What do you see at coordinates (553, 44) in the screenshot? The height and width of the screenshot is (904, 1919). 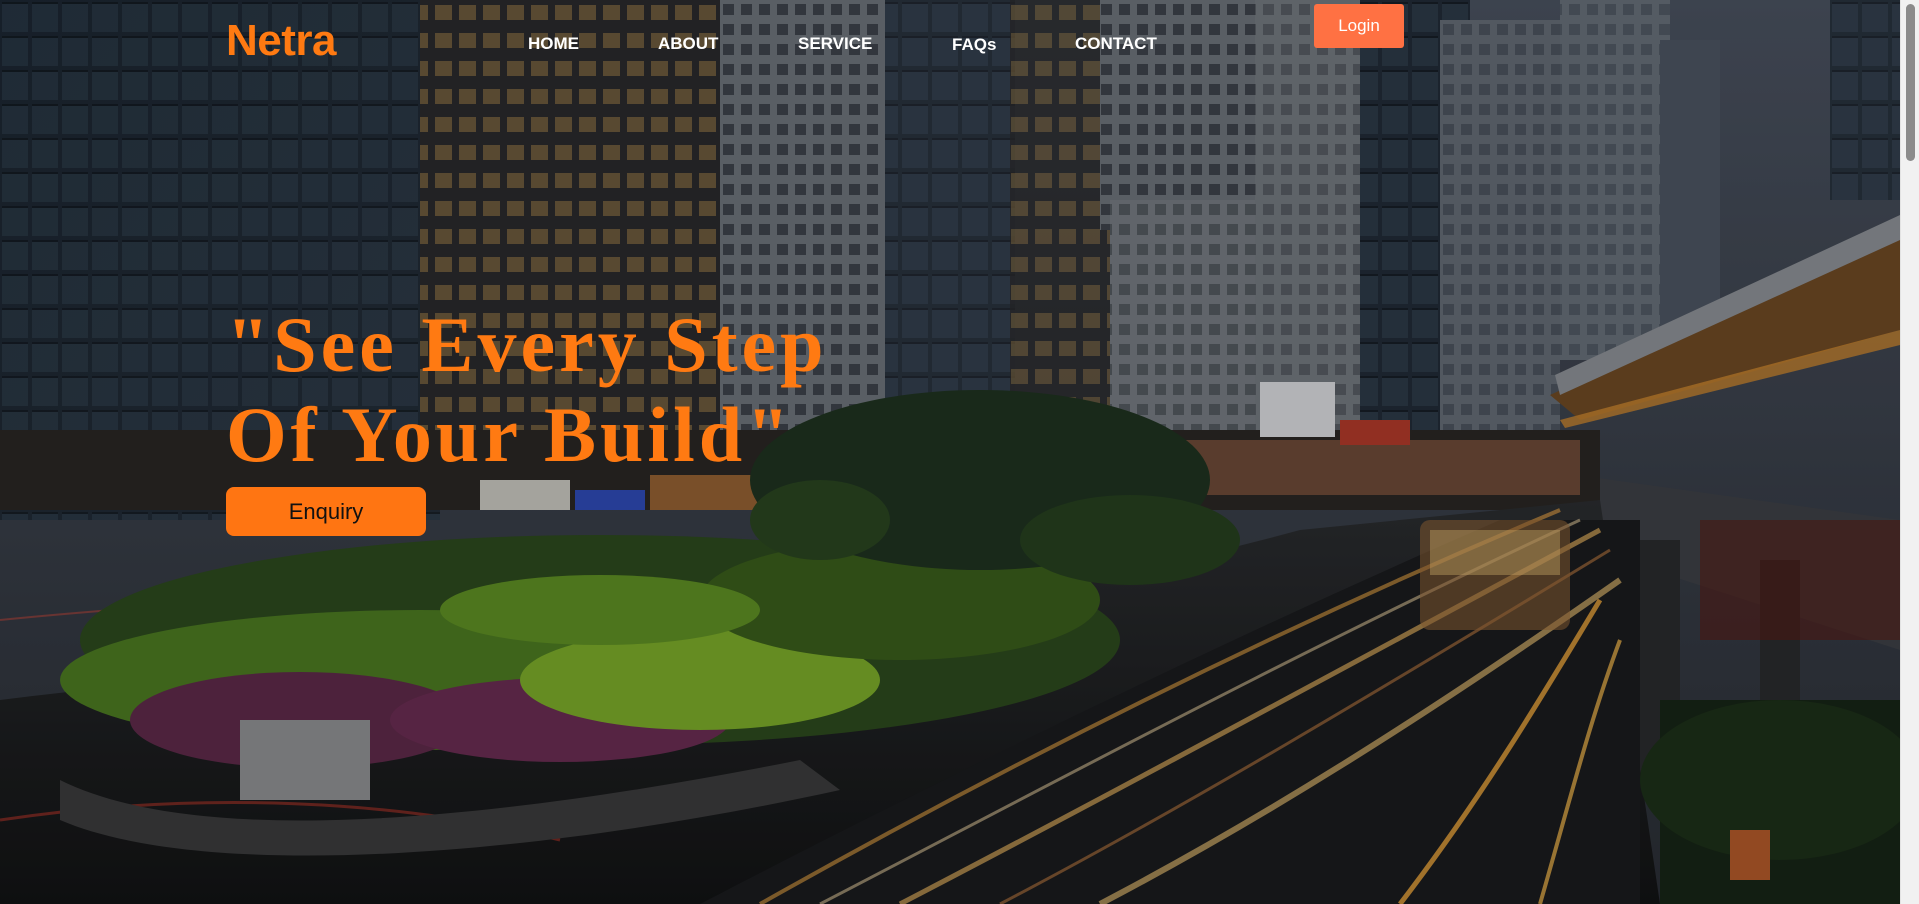 I see `nav-link-home: HOME` at bounding box center [553, 44].